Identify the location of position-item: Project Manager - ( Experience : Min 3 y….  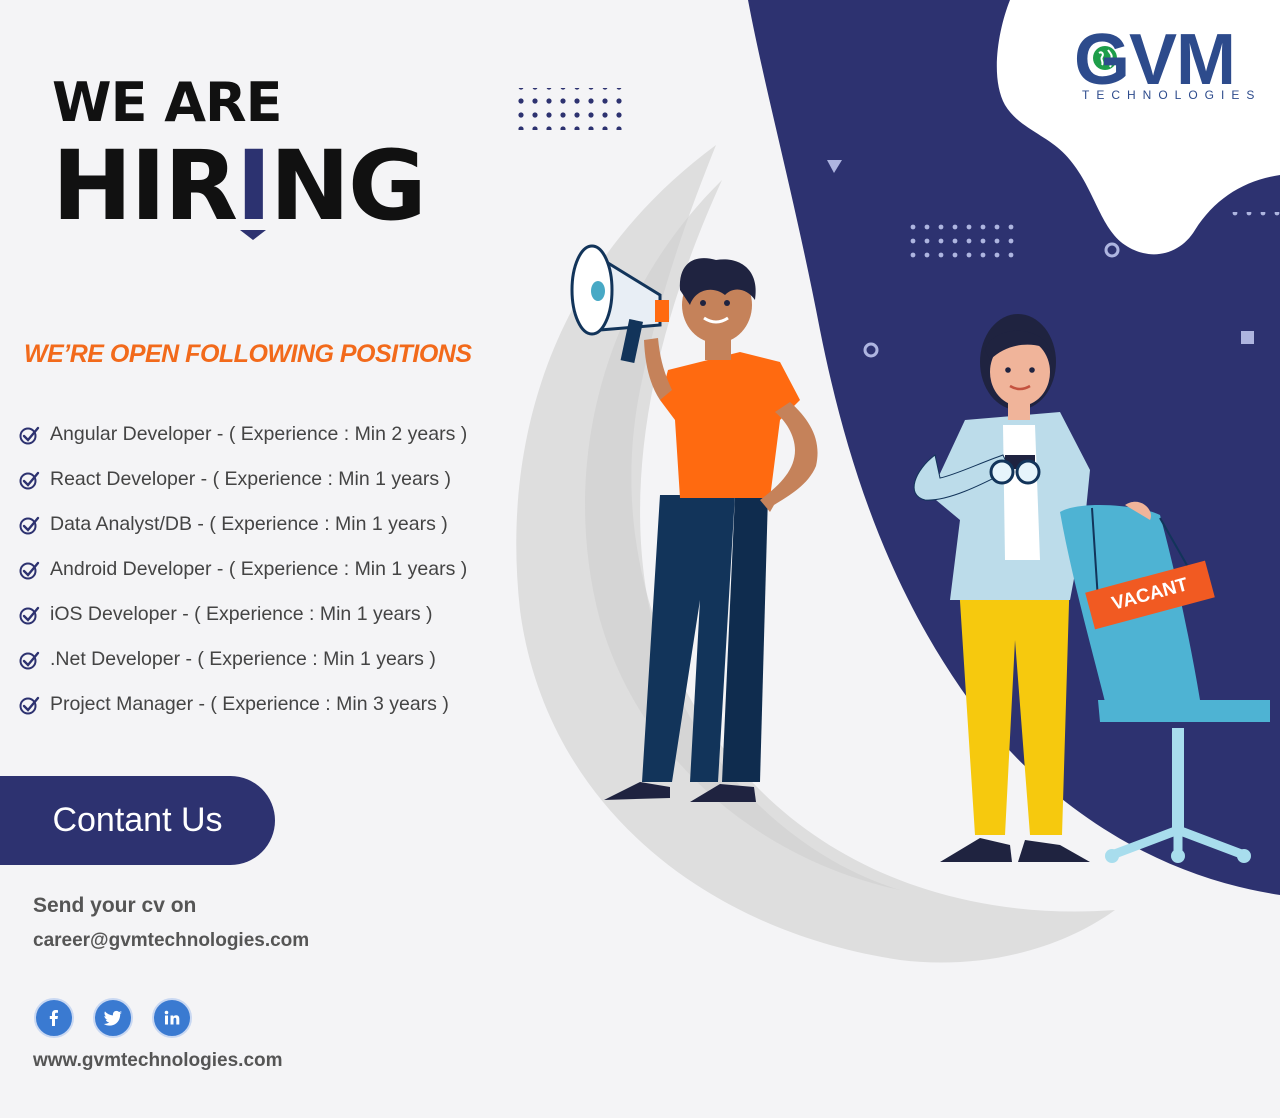
(242, 704).